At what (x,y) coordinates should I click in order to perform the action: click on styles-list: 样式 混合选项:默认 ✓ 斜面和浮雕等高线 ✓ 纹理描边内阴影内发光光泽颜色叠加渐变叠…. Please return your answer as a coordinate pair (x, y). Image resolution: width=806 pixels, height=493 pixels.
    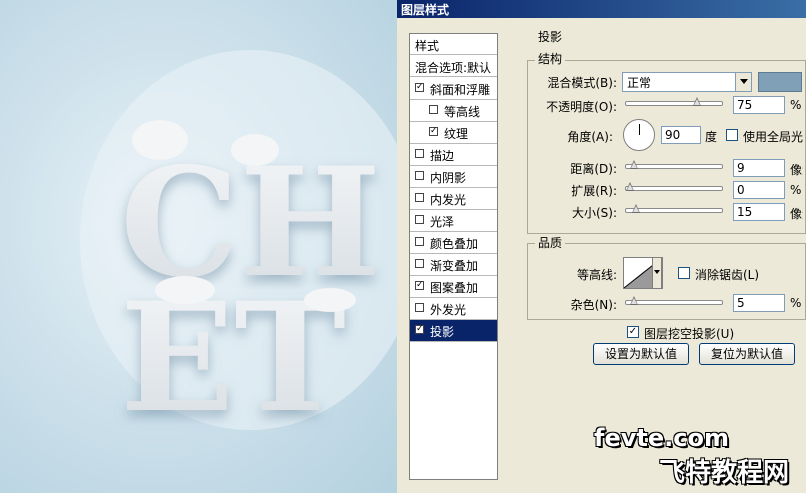
    Looking at the image, I should click on (453, 256).